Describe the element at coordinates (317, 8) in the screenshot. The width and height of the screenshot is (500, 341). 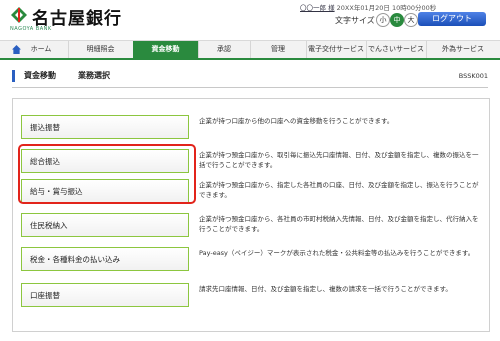
I see `user-name: 〇〇一郎 様` at that location.